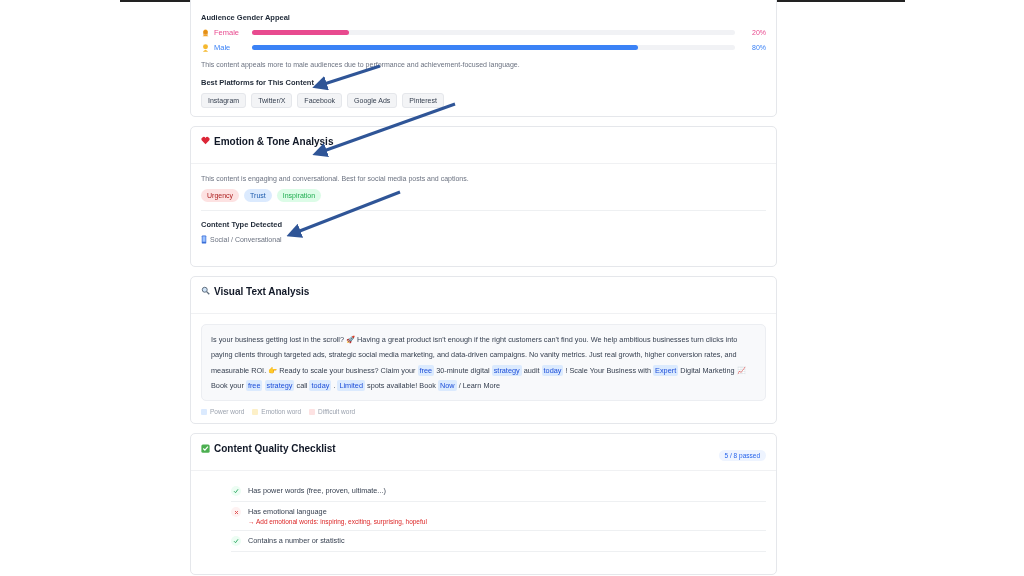 This screenshot has width=1024, height=576. Describe the element at coordinates (262, 291) in the screenshot. I see `card-title: Visual Text Analysis` at that location.